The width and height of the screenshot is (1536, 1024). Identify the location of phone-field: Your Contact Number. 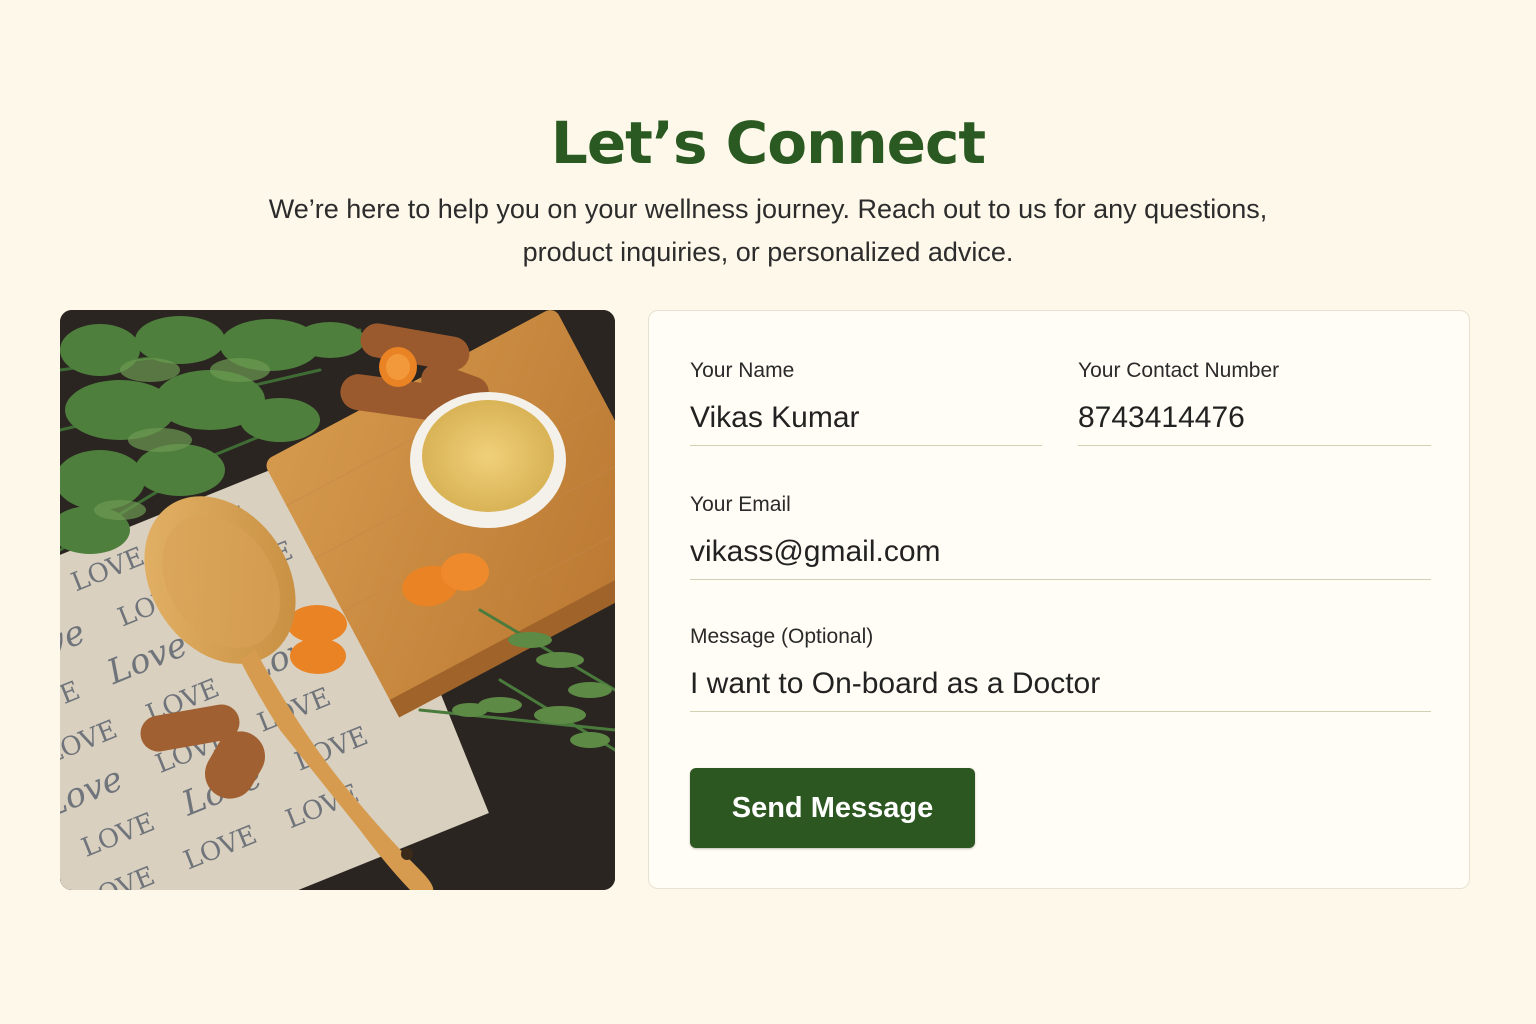
(1254, 402).